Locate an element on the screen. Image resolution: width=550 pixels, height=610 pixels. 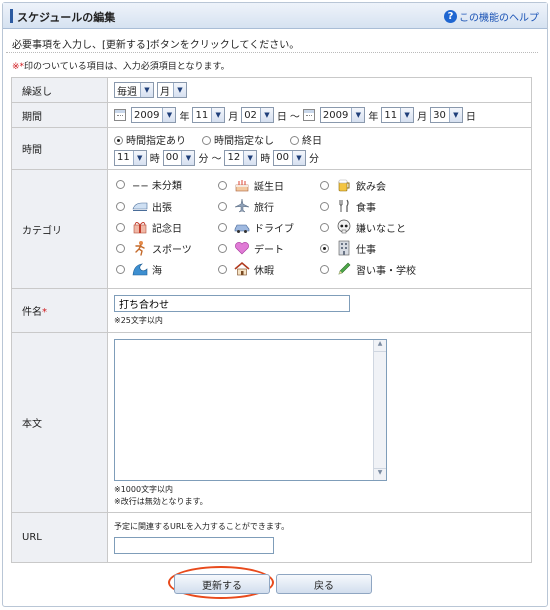
time-option-allday: 終日 is located at coordinates (306, 139).